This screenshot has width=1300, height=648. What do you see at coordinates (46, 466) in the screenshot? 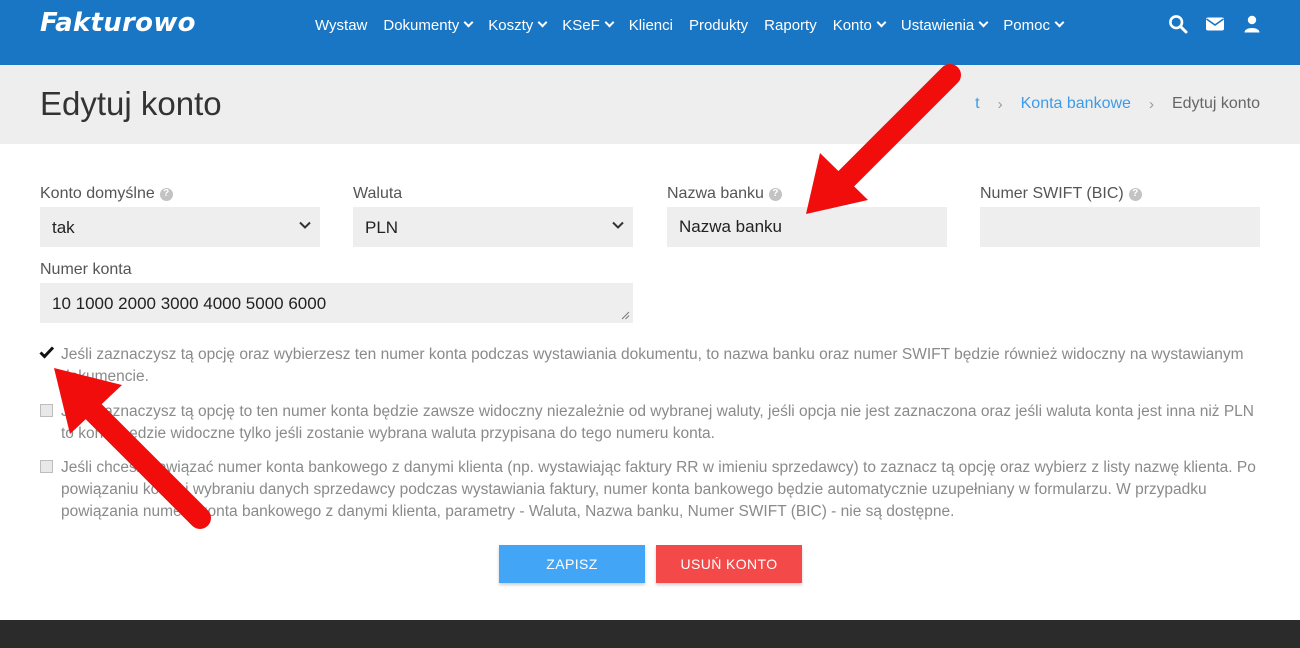
I see `link-client-checkbox` at bounding box center [46, 466].